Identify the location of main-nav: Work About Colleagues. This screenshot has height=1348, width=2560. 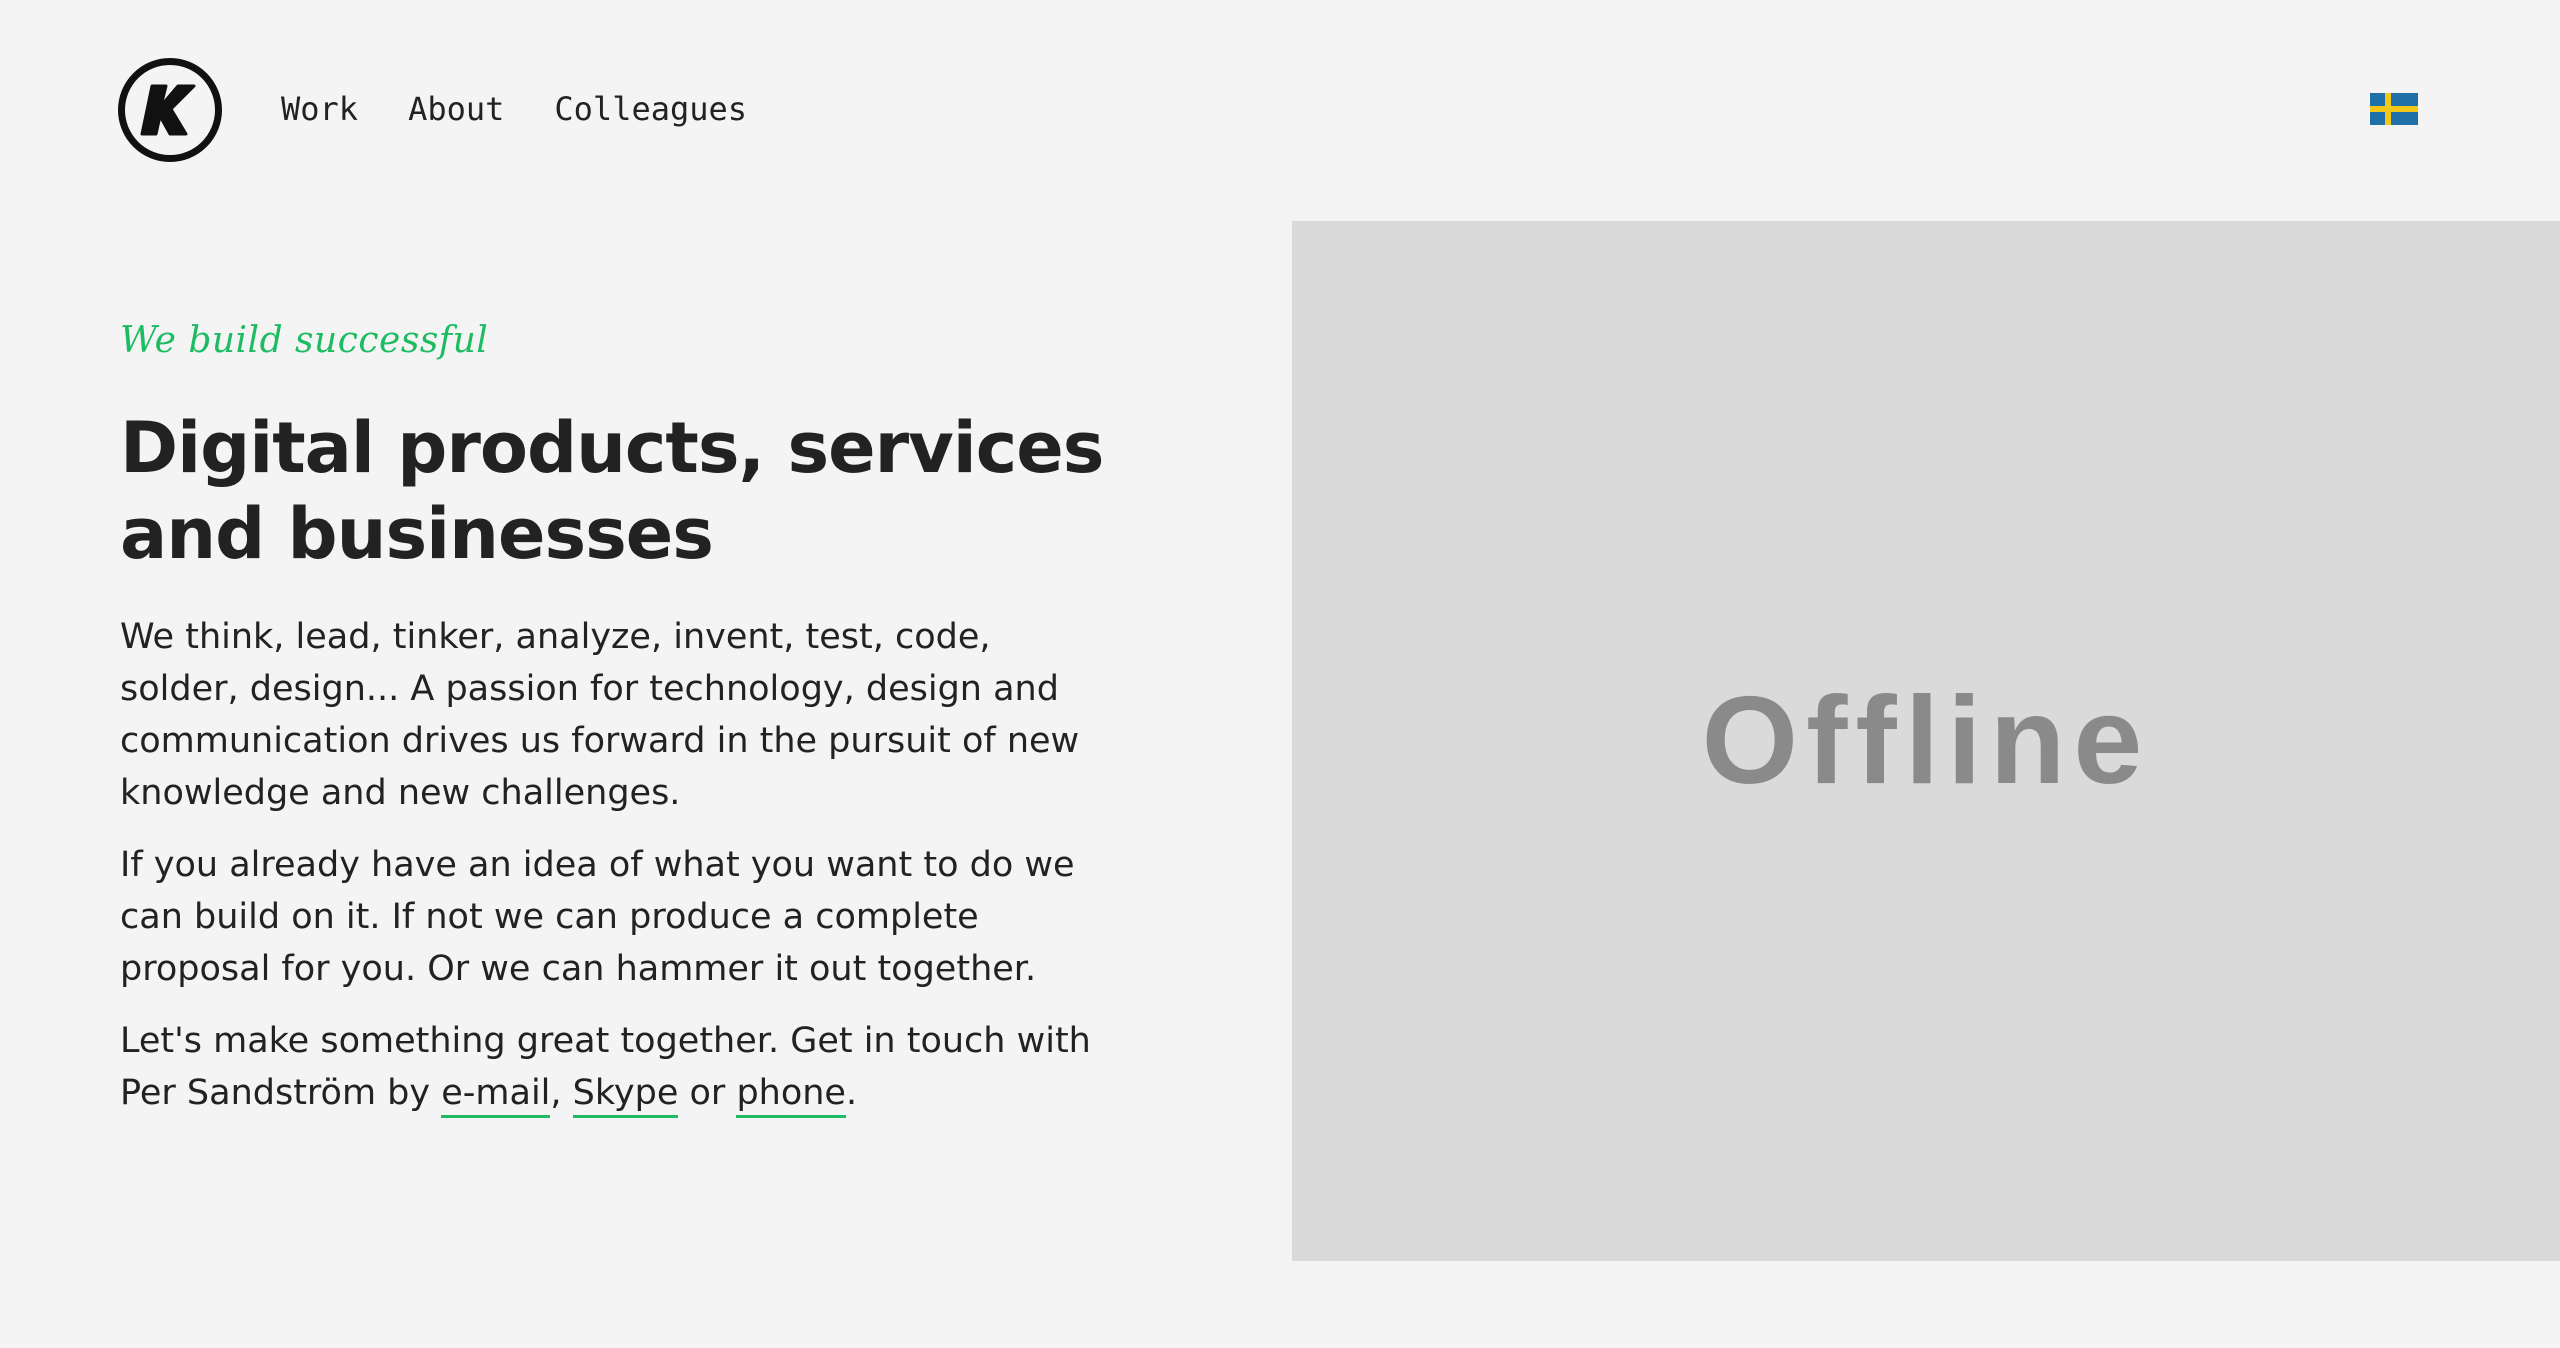
(514, 109).